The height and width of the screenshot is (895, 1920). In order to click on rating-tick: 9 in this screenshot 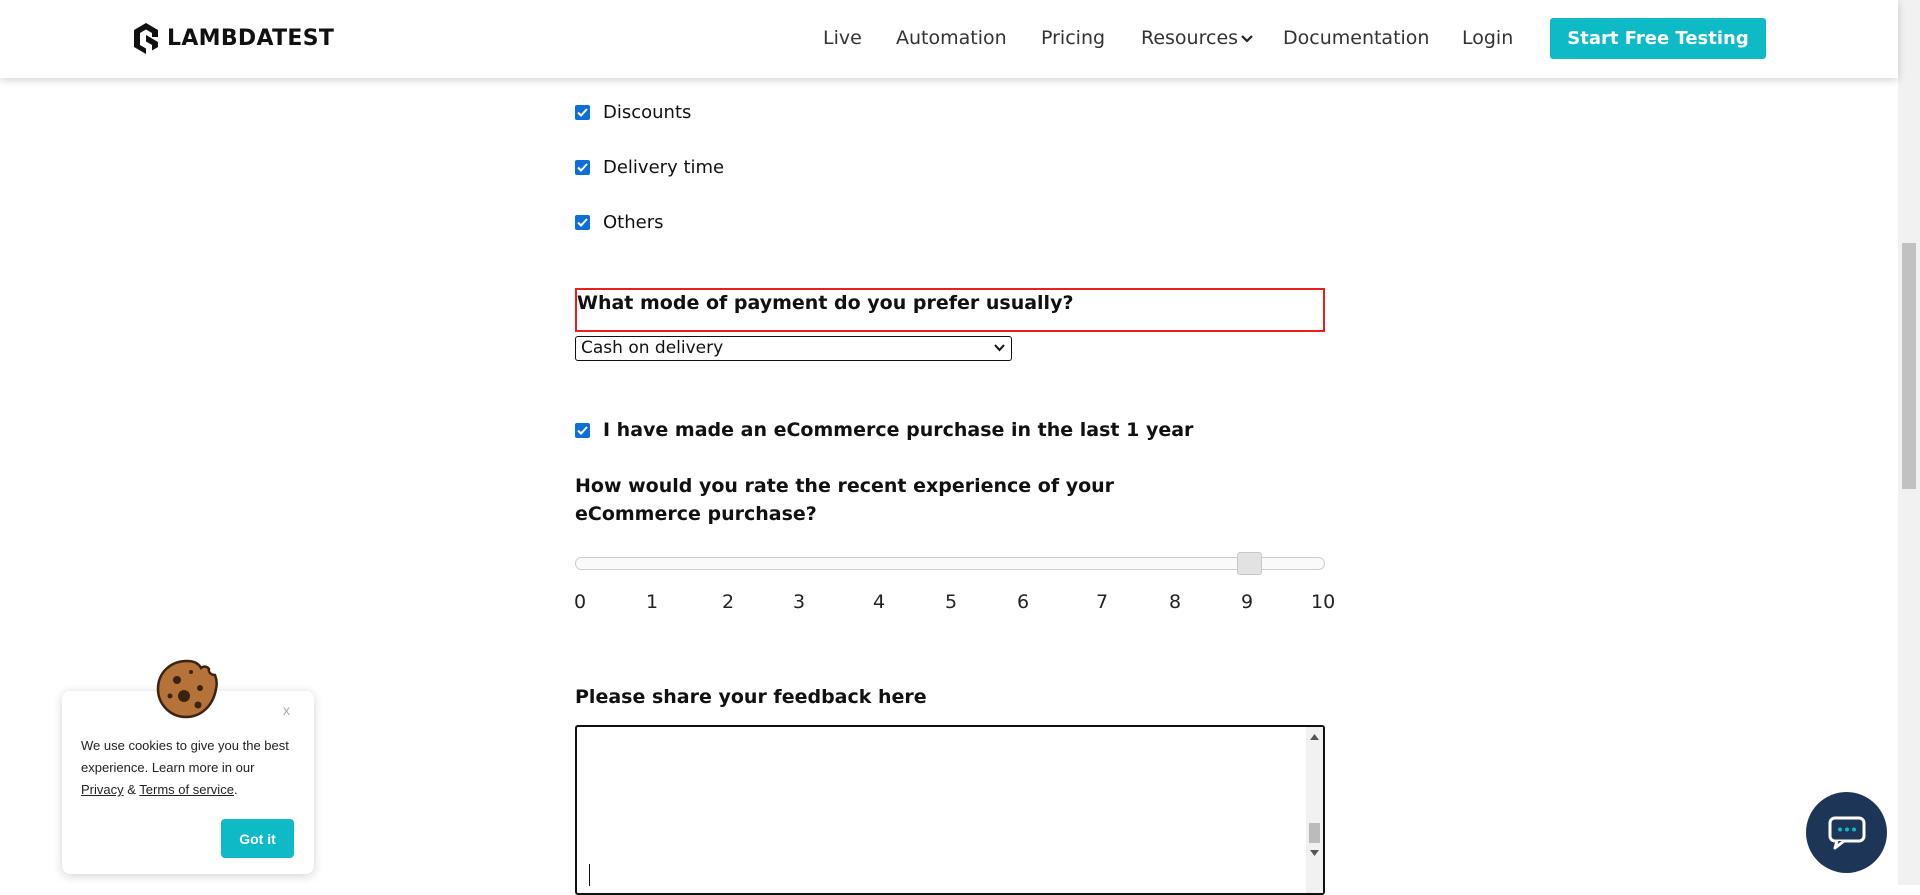, I will do `click(1247, 602)`.